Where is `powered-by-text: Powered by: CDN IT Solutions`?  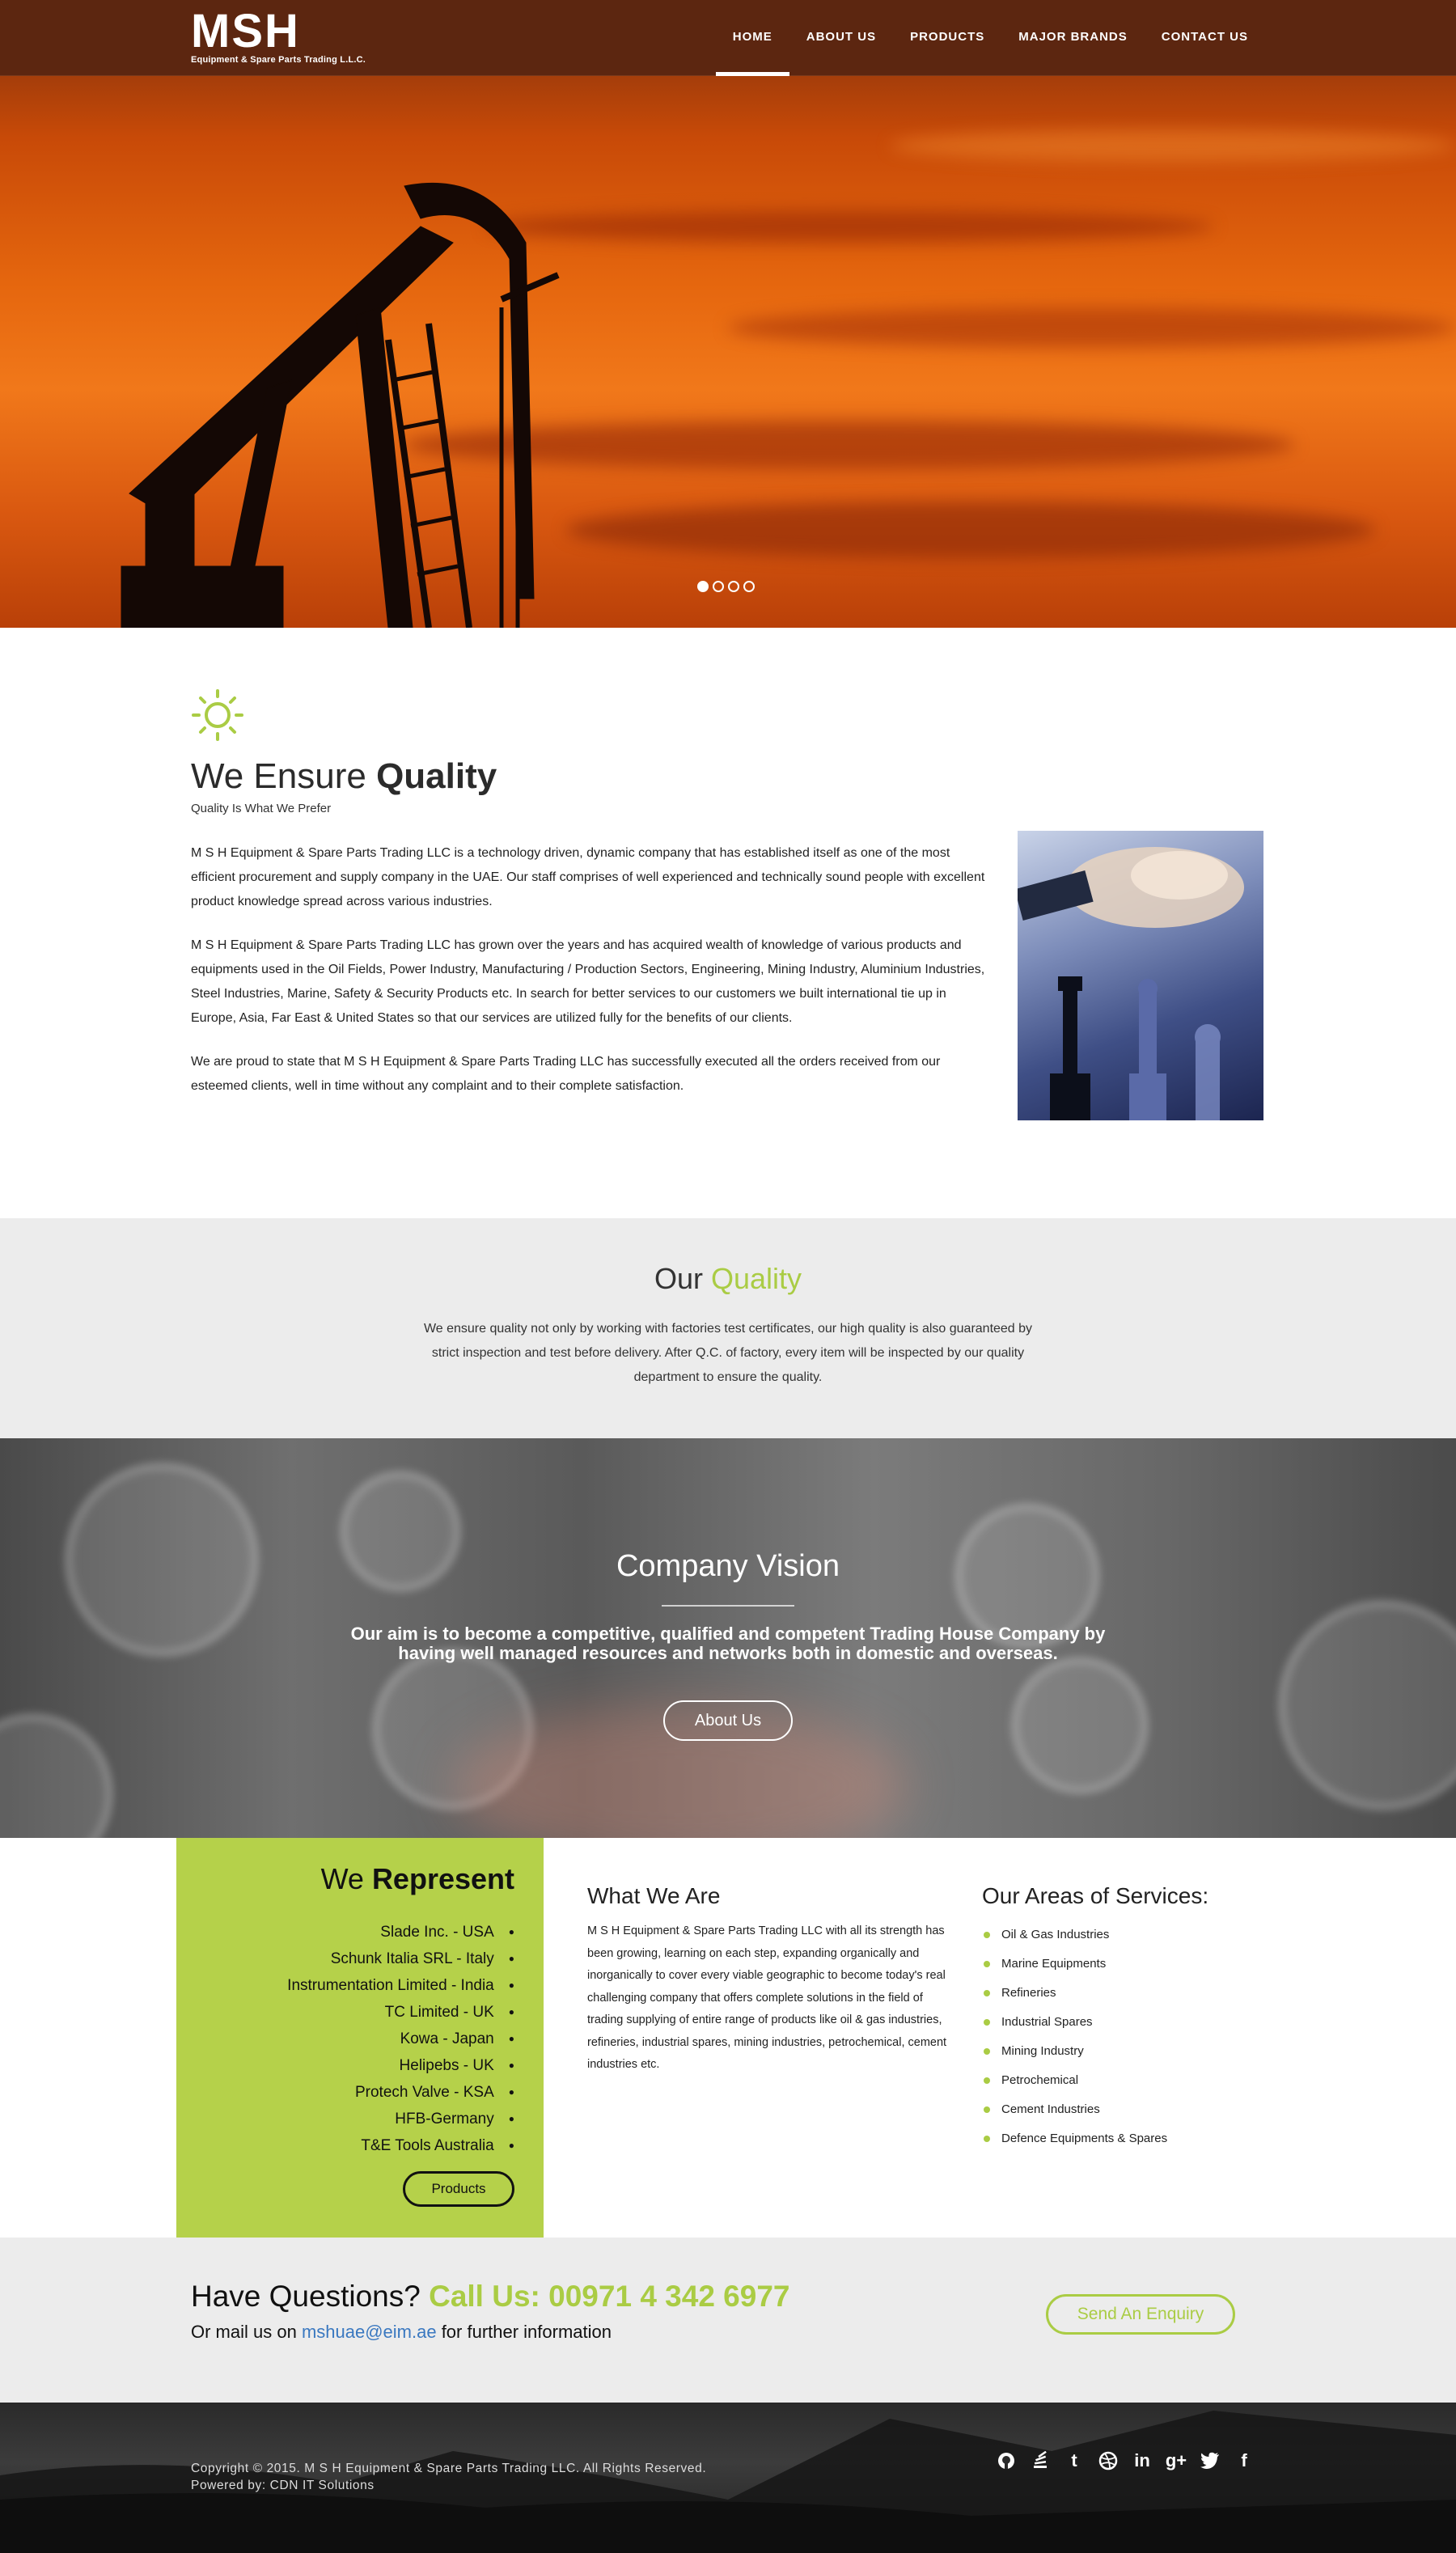 powered-by-text: Powered by: CDN IT Solutions is located at coordinates (449, 2485).